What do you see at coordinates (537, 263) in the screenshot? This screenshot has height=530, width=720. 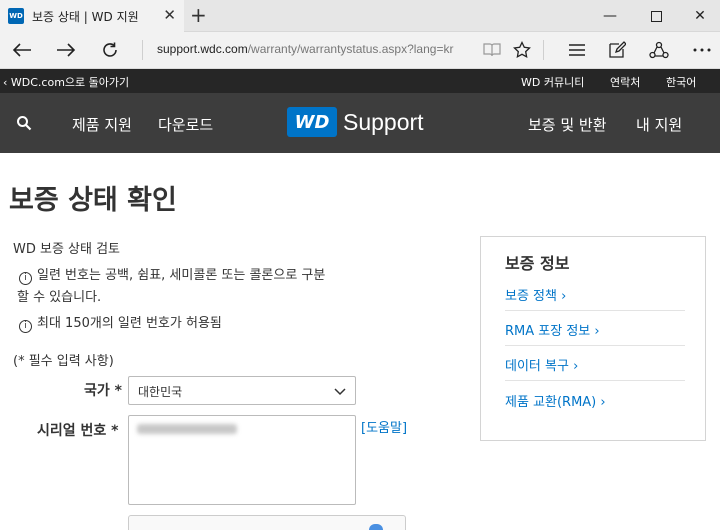 I see `warranty-info-title: 보증 정보` at bounding box center [537, 263].